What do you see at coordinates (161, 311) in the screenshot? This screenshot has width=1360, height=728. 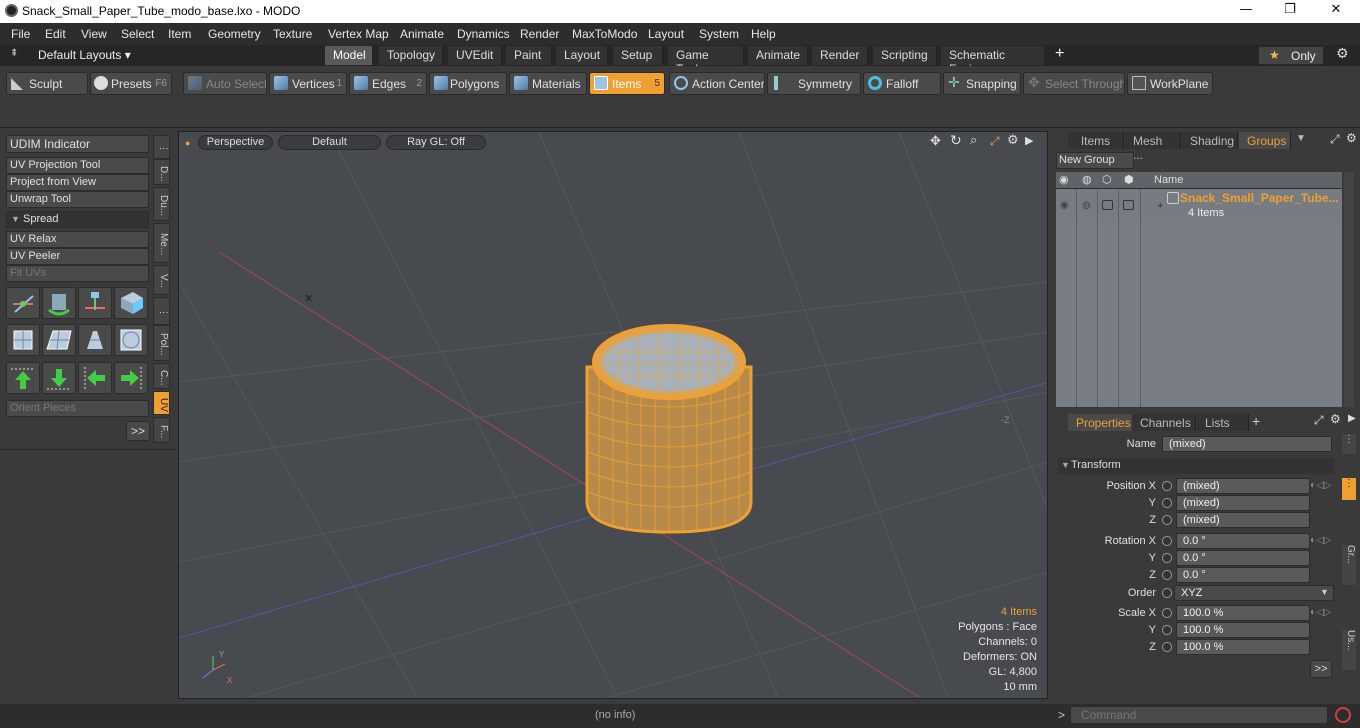 I see `vtab-options-2: ⋮` at bounding box center [161, 311].